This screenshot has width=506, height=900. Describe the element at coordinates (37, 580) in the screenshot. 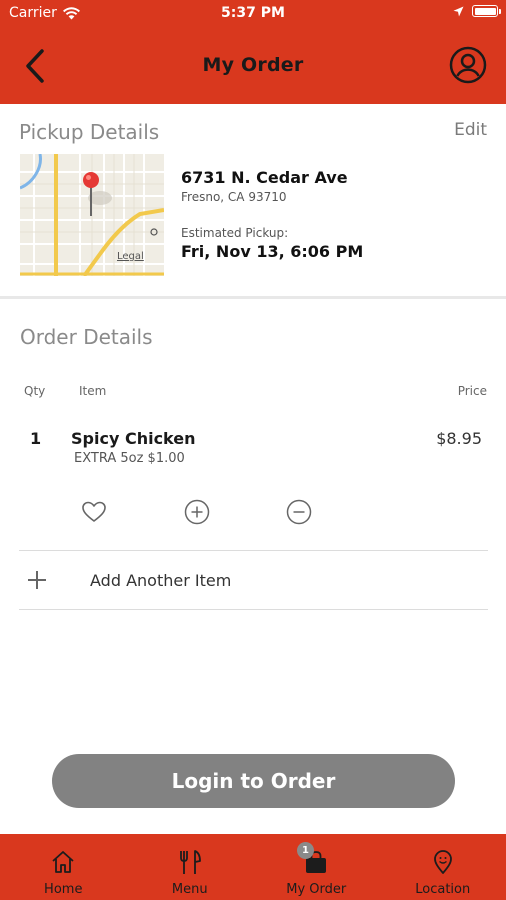

I see `plus-icon` at that location.